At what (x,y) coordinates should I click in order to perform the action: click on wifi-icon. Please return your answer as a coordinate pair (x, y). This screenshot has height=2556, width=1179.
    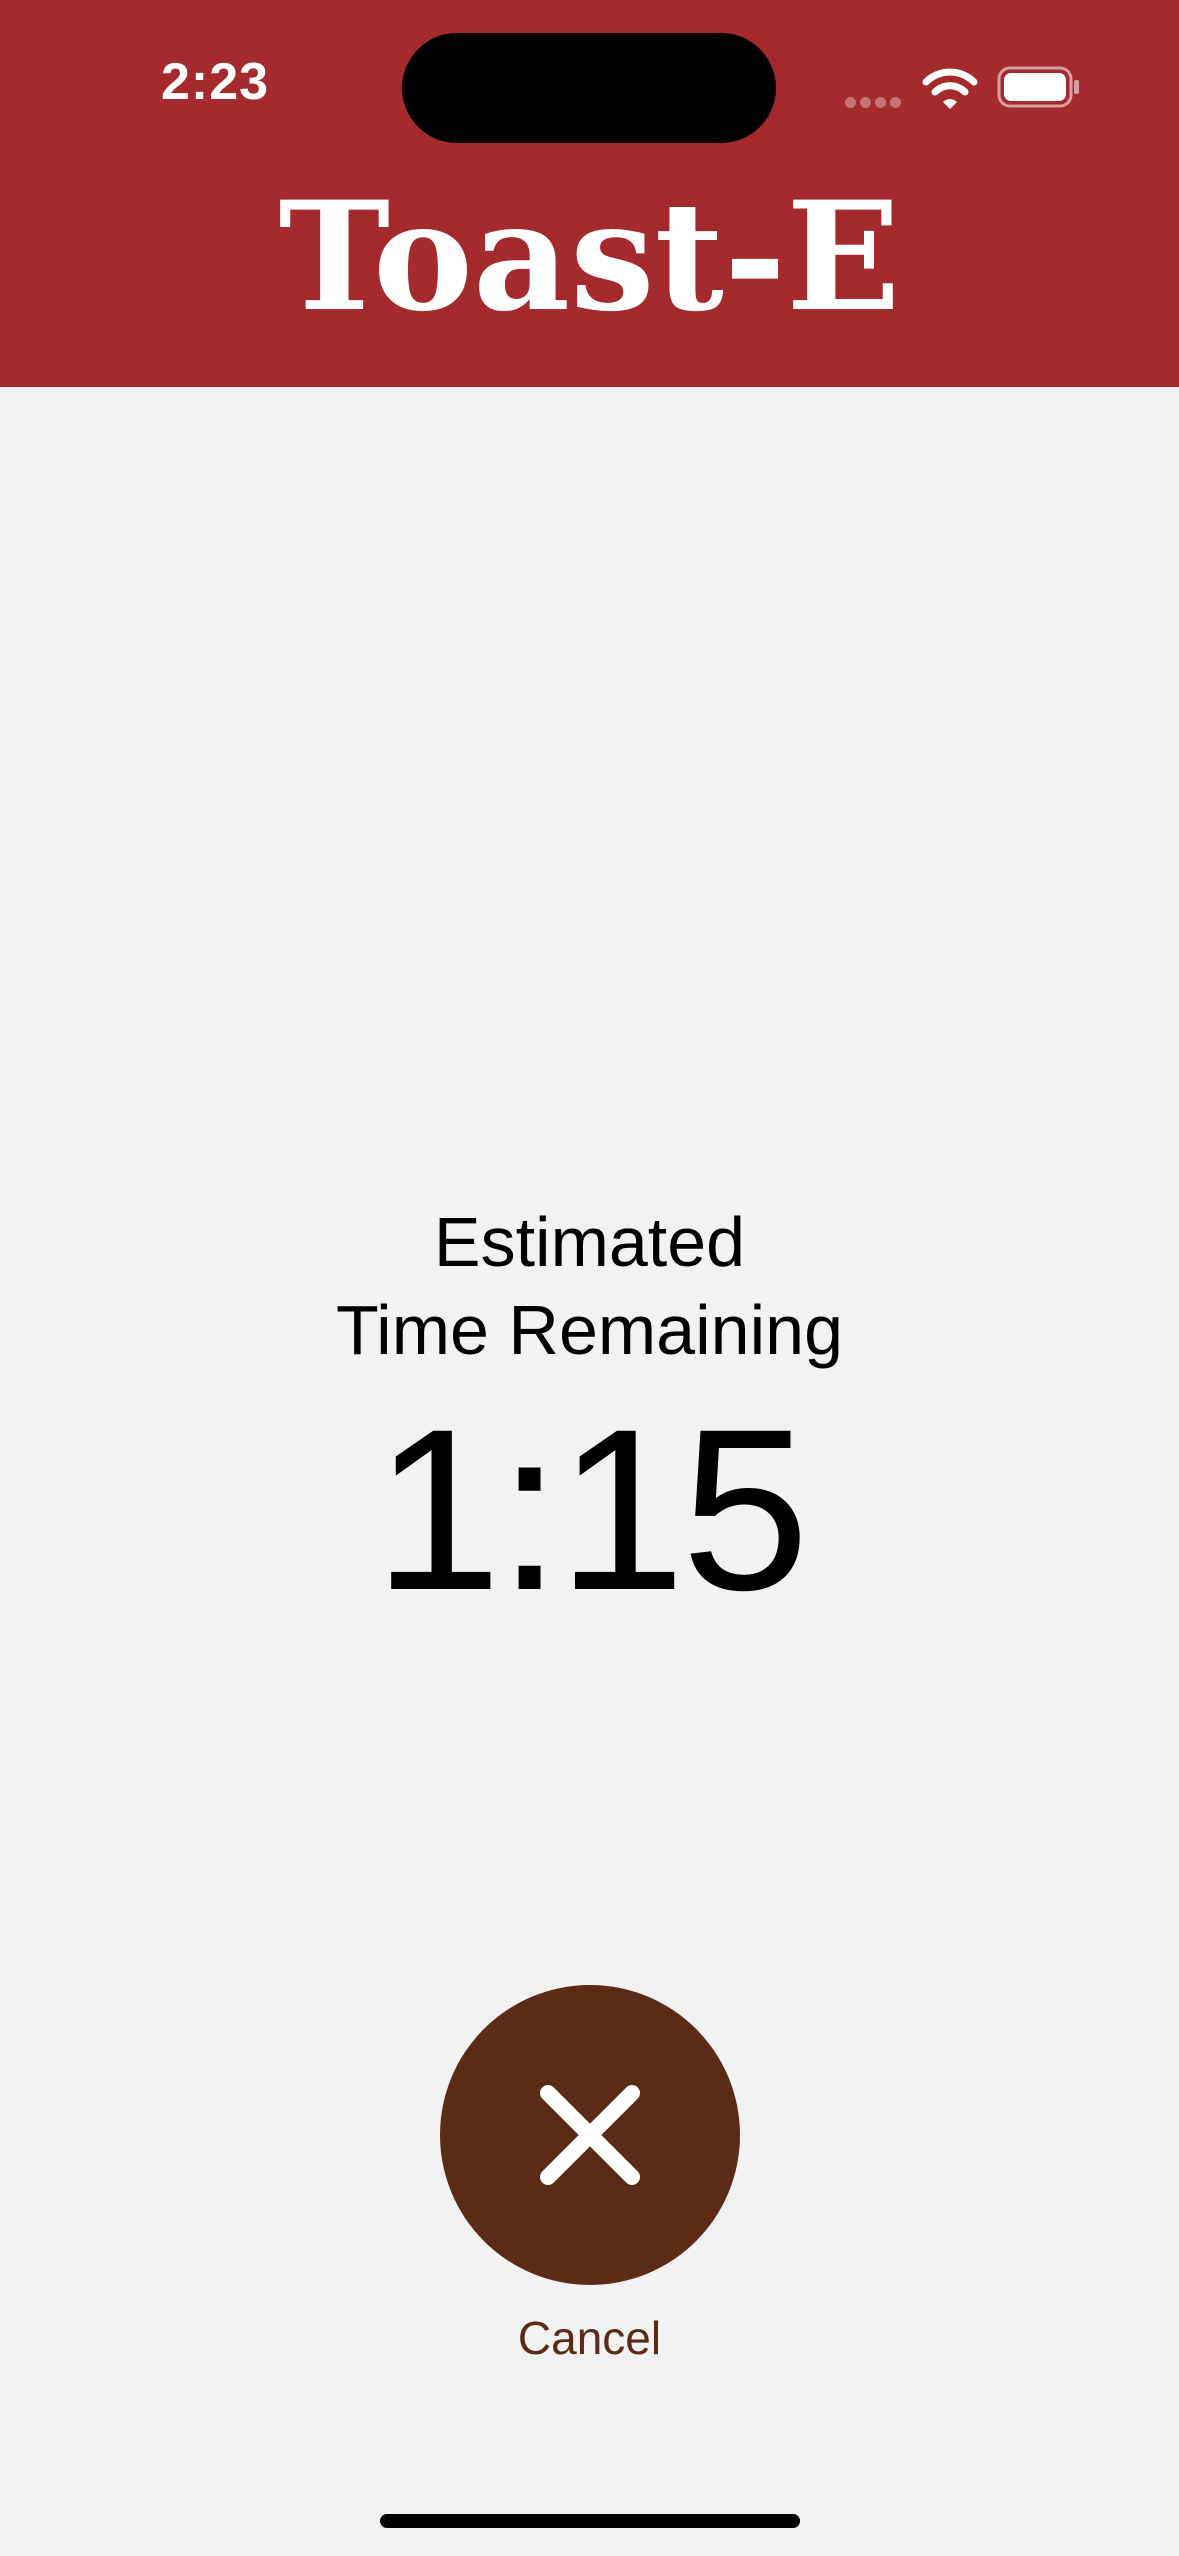
    Looking at the image, I should click on (950, 88).